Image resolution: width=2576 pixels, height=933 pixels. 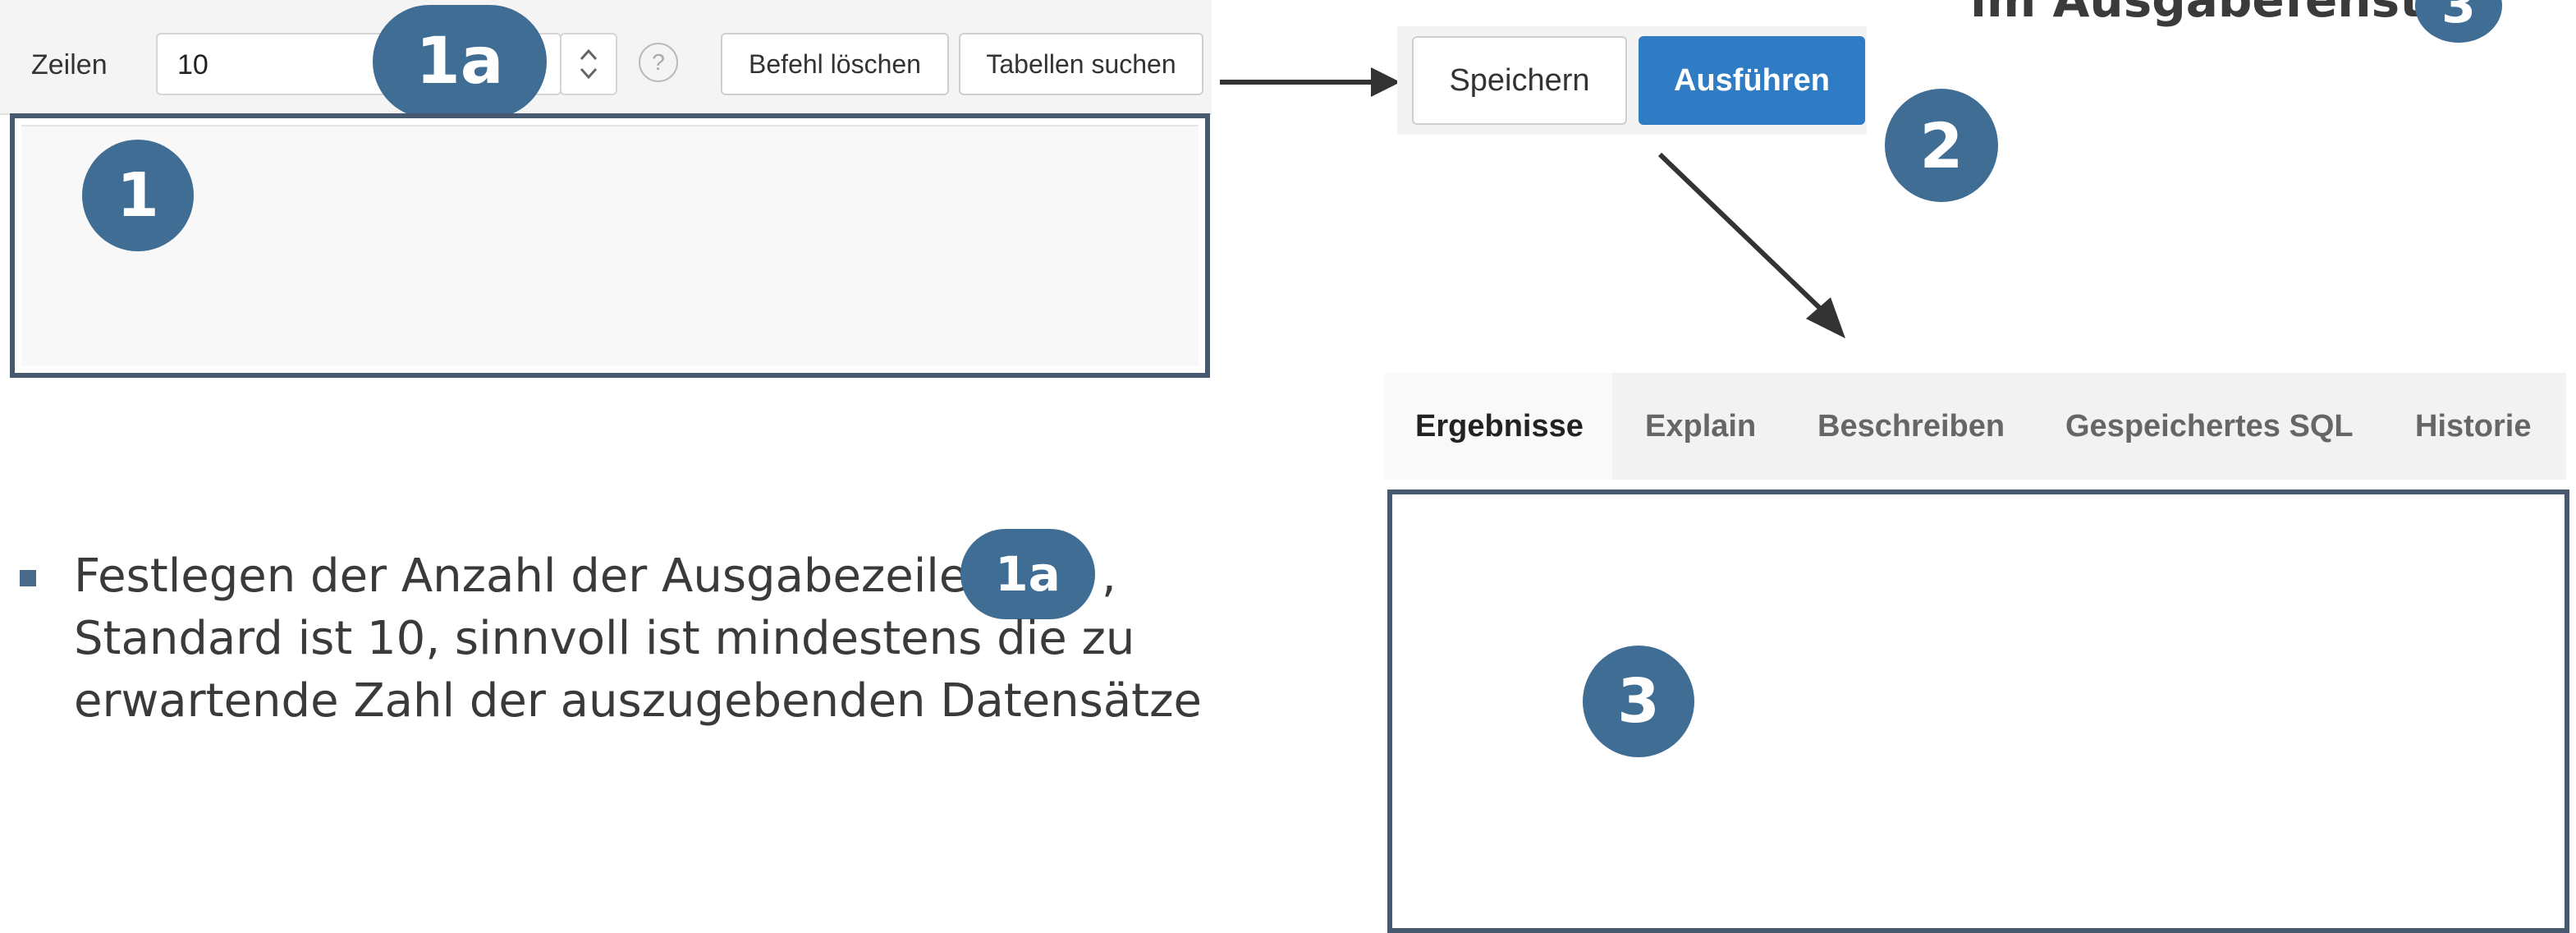 I want to click on stepper-up-down-icon, so click(x=589, y=64).